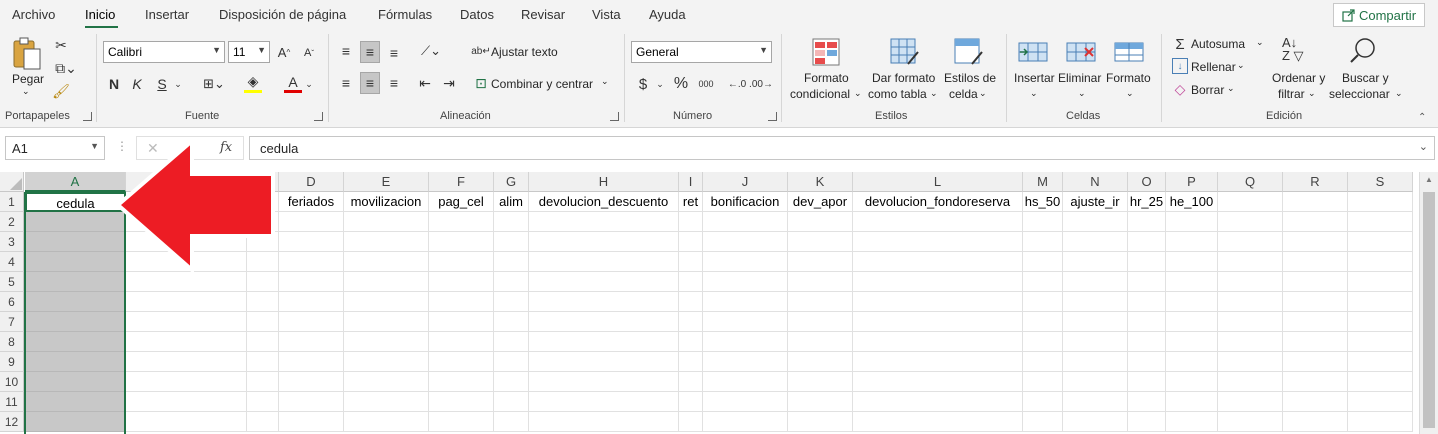 Image resolution: width=1438 pixels, height=434 pixels. I want to click on cell-q1, so click(1250, 202).